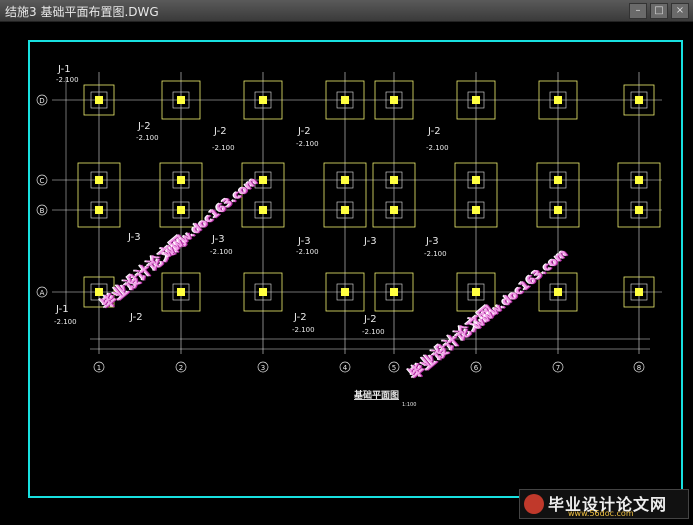 Image resolution: width=693 pixels, height=525 pixels. What do you see at coordinates (144, 126) in the screenshot?
I see `label-j2-a: J-2` at bounding box center [144, 126].